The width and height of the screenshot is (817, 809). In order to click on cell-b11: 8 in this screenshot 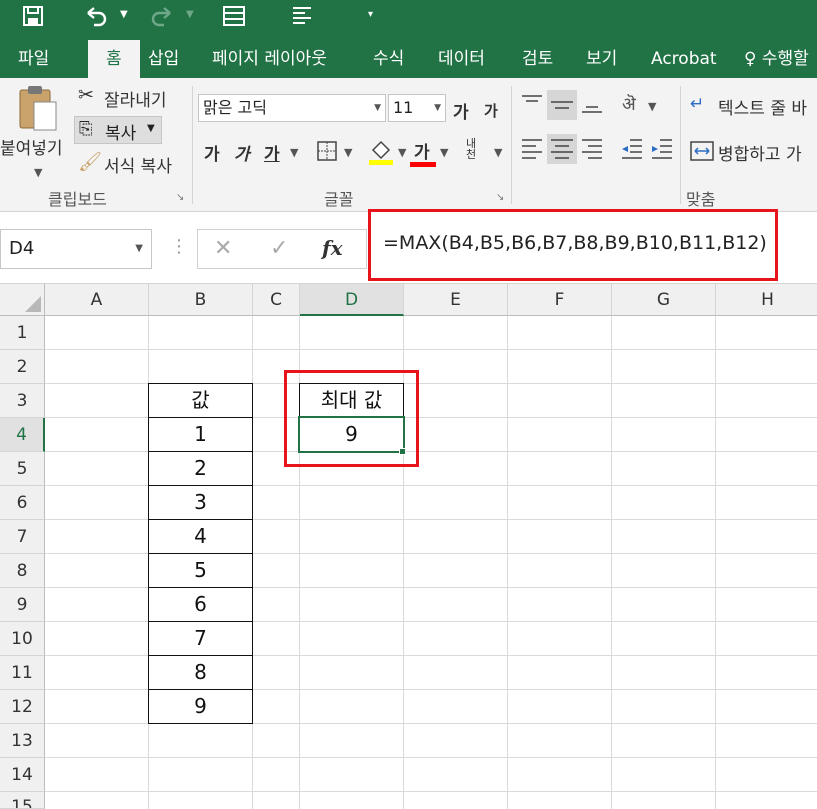, I will do `click(200, 672)`.